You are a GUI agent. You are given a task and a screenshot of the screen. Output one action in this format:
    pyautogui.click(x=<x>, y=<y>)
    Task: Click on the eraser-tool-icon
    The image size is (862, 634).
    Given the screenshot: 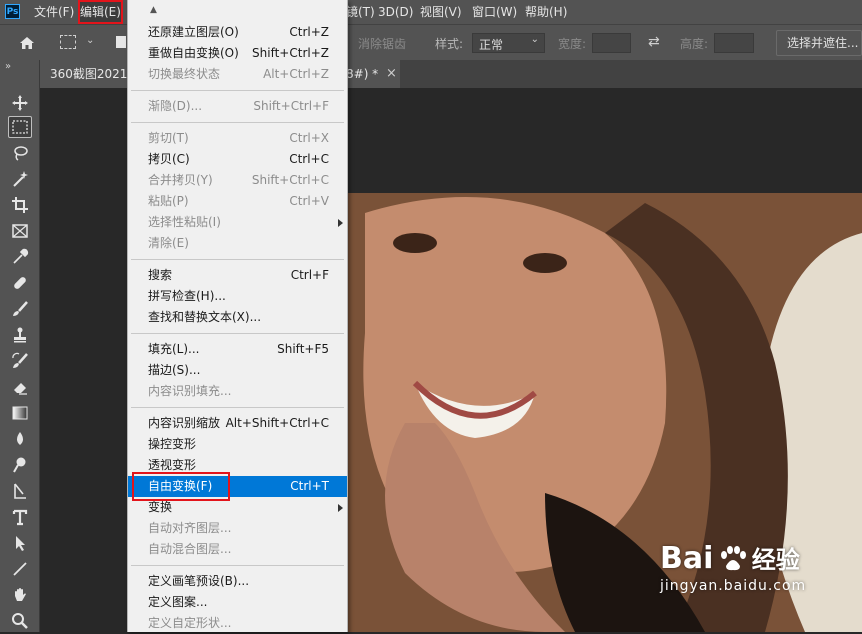 What is the action you would take?
    pyautogui.click(x=20, y=387)
    